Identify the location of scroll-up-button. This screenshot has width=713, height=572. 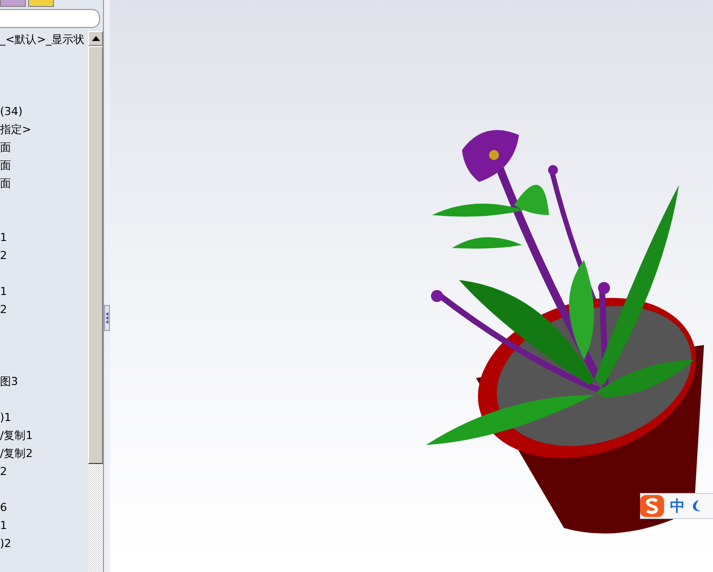
(95, 38).